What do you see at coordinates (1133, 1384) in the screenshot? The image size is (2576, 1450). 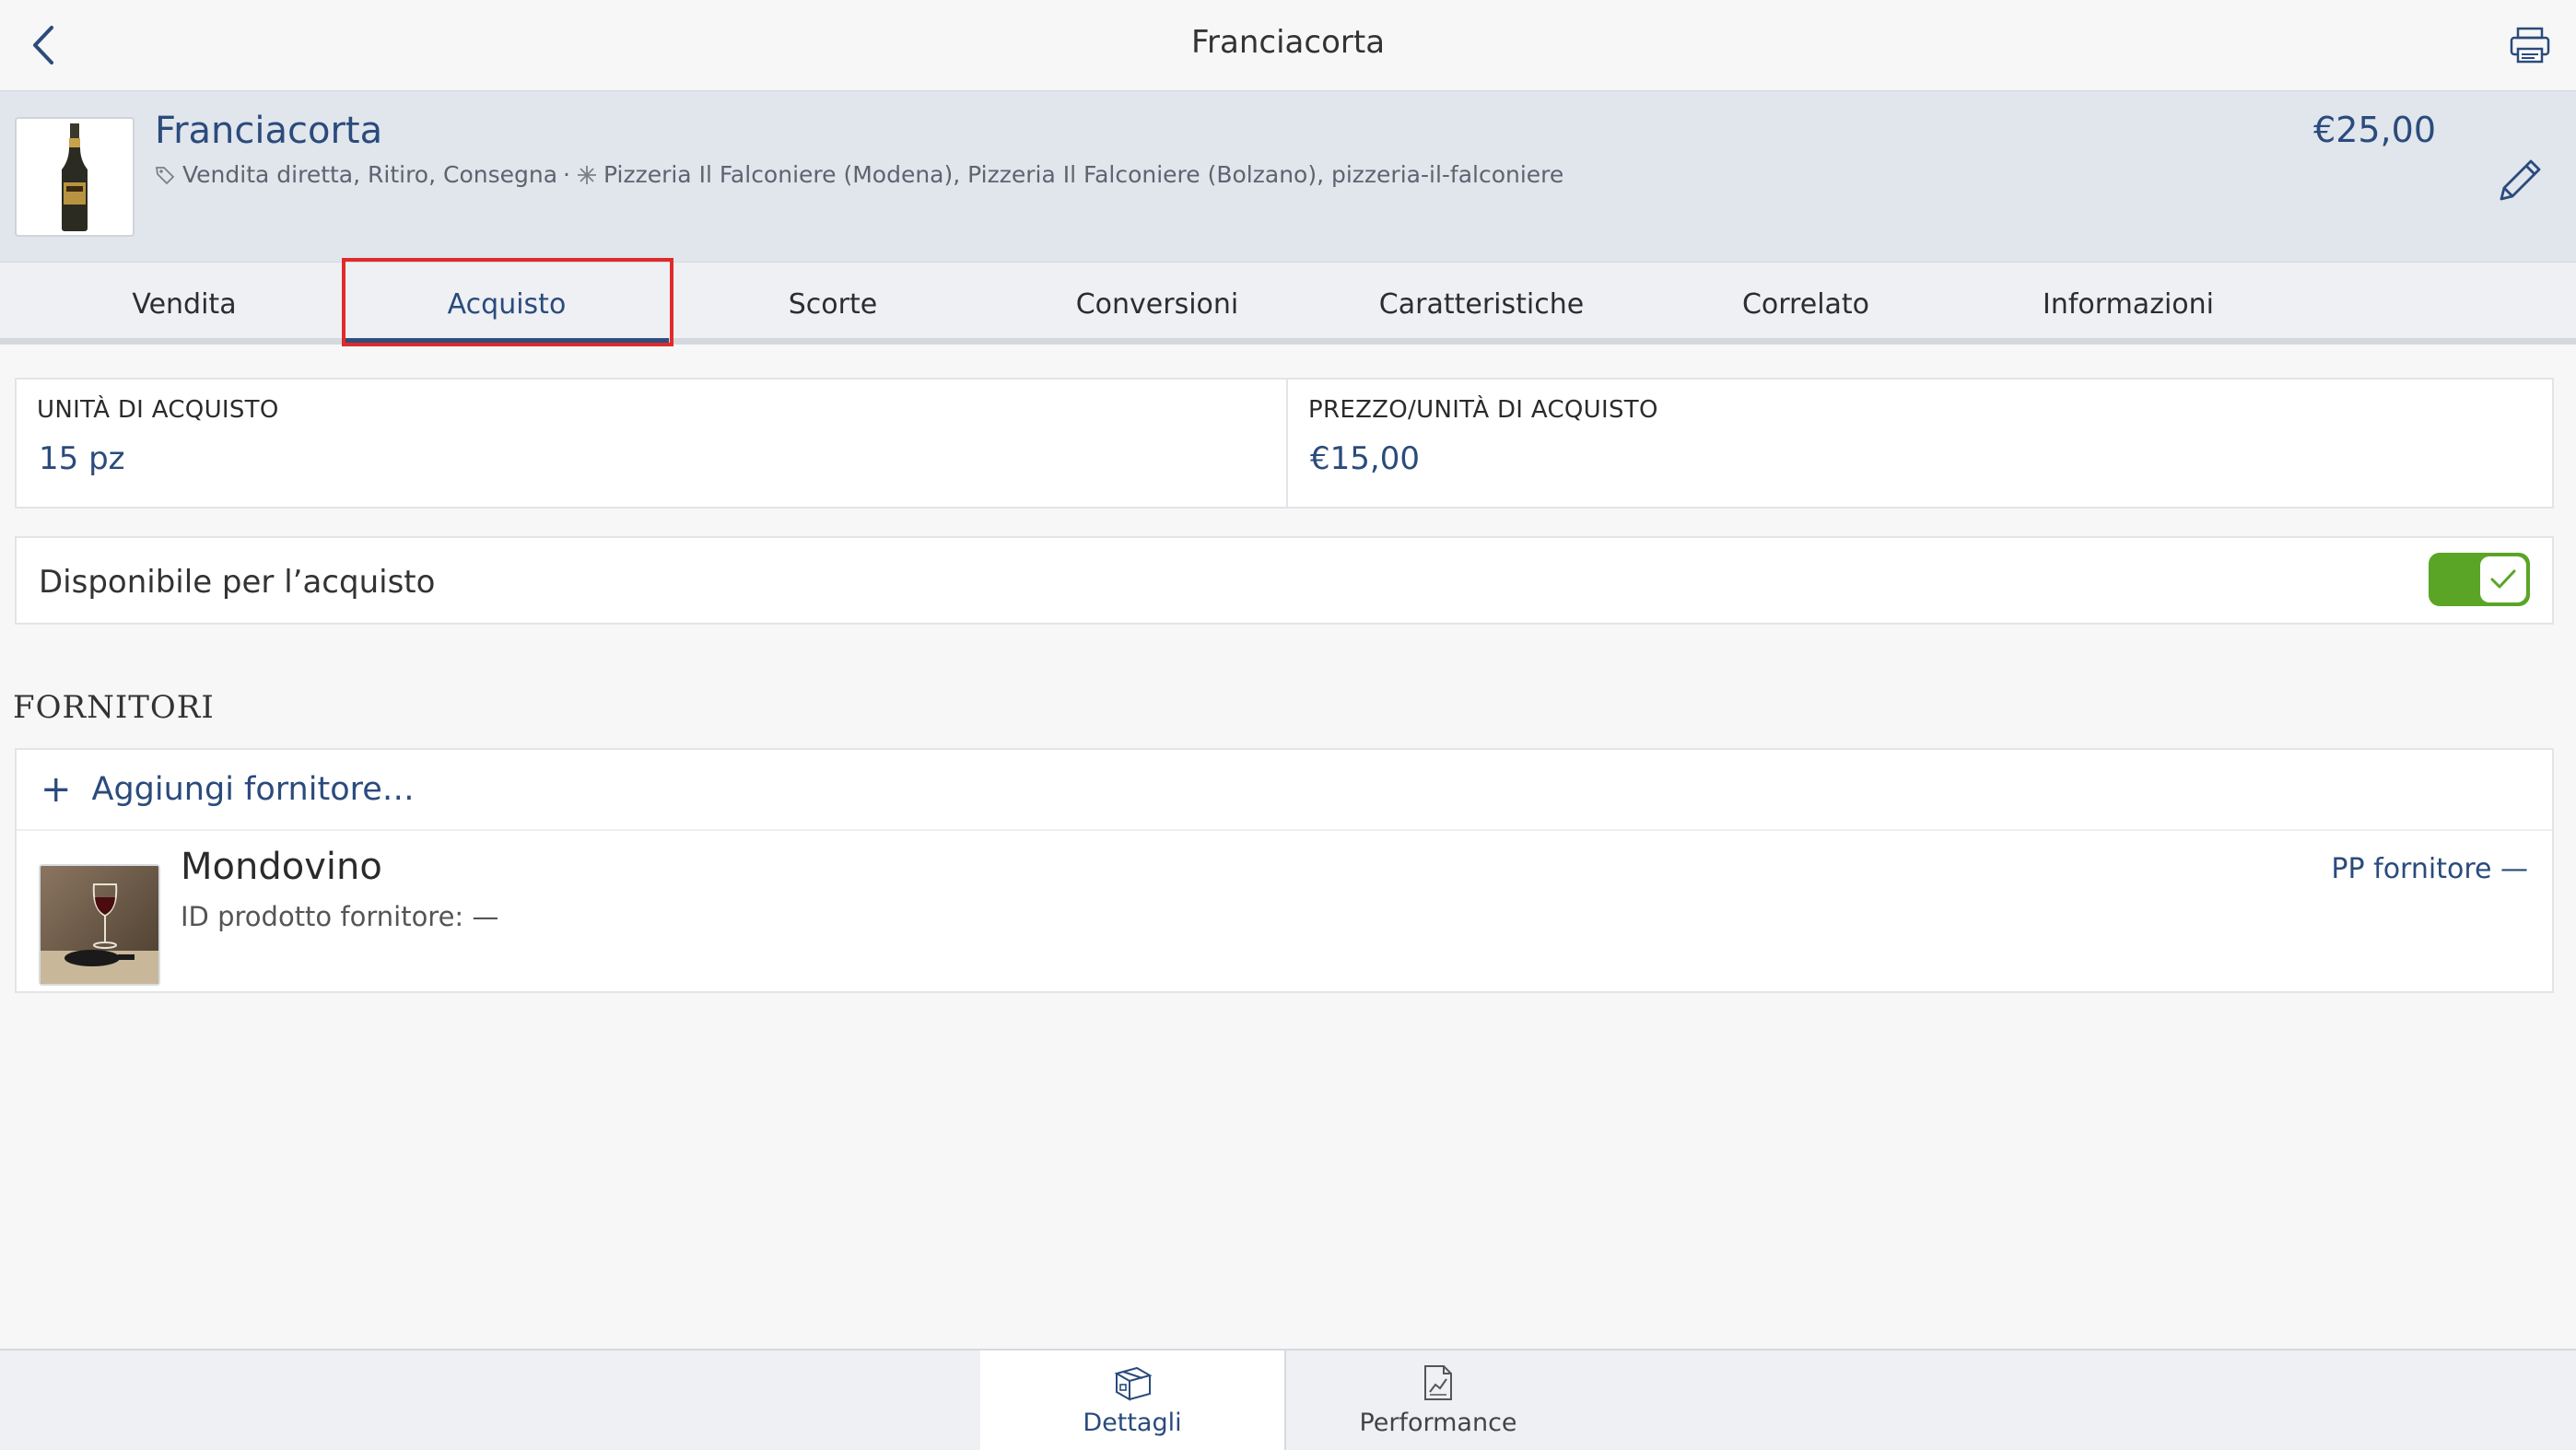 I see `box-icon` at bounding box center [1133, 1384].